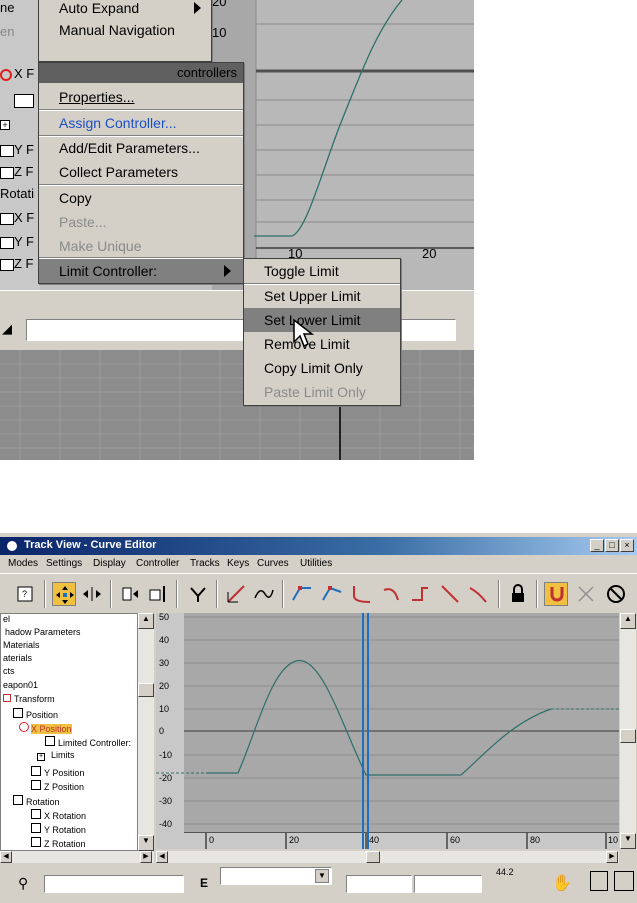  What do you see at coordinates (158, 594) in the screenshot?
I see `scale-values-button` at bounding box center [158, 594].